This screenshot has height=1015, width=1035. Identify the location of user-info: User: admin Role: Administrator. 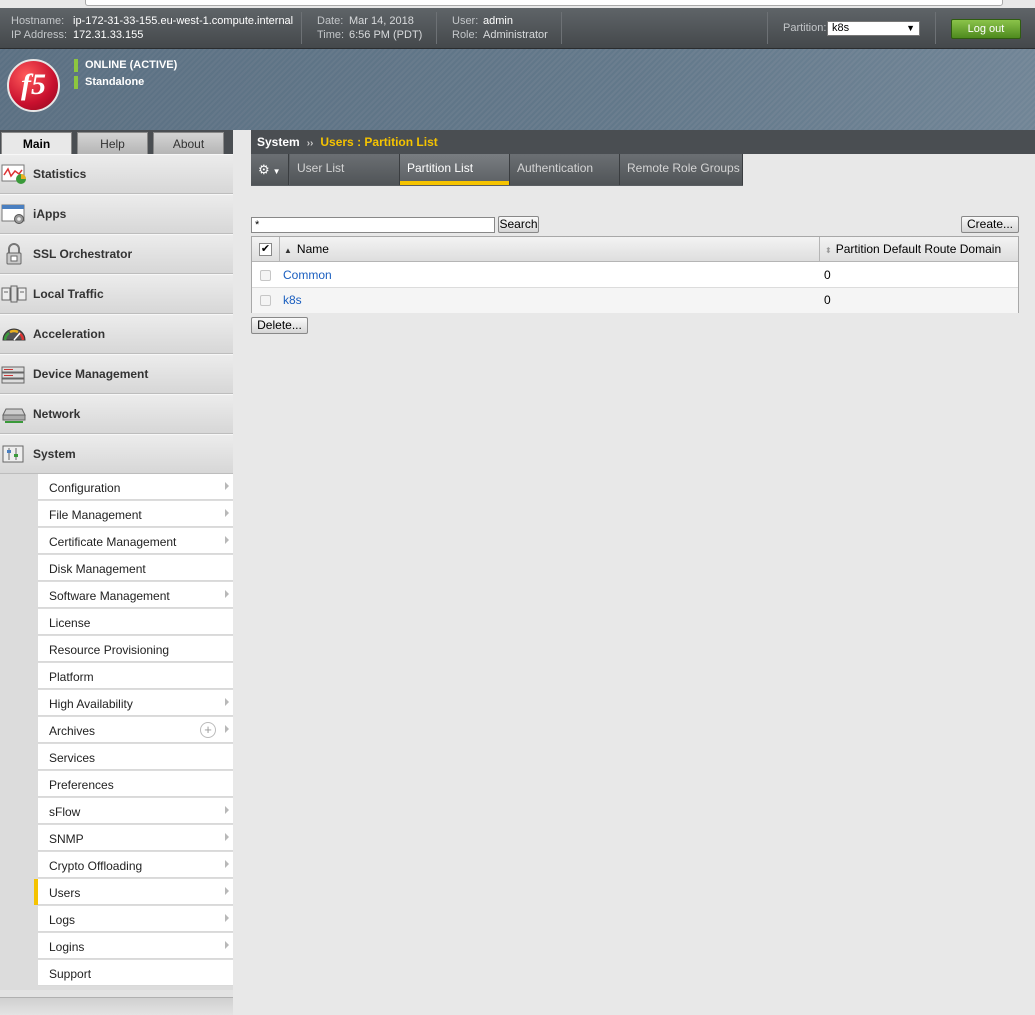
(500, 28).